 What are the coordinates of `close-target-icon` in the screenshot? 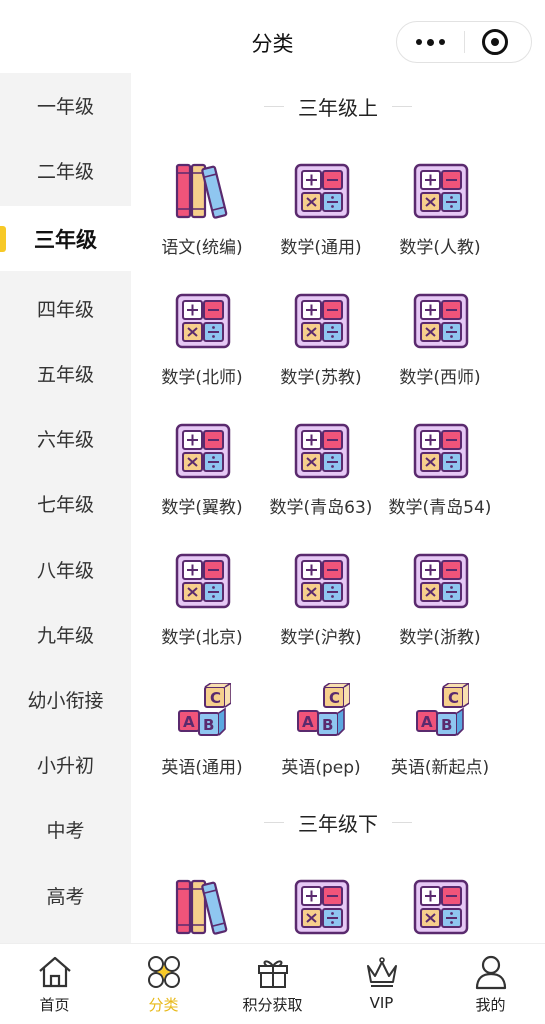 It's located at (495, 42).